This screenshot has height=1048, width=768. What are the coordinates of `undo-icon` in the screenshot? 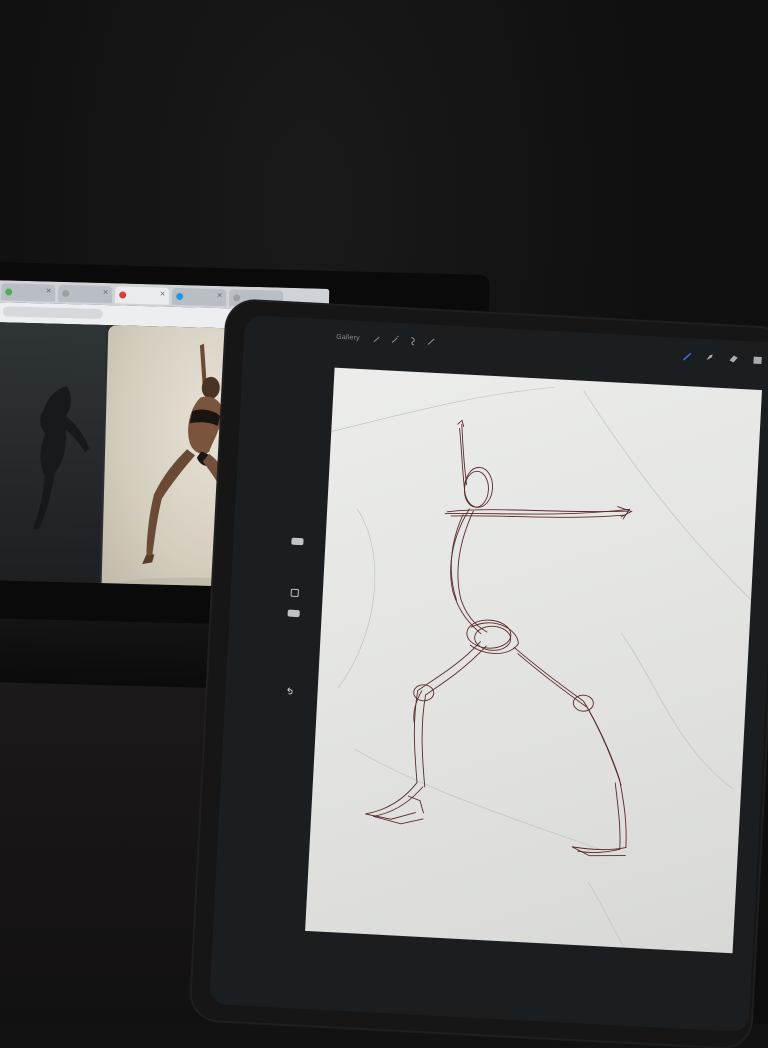 It's located at (289, 691).